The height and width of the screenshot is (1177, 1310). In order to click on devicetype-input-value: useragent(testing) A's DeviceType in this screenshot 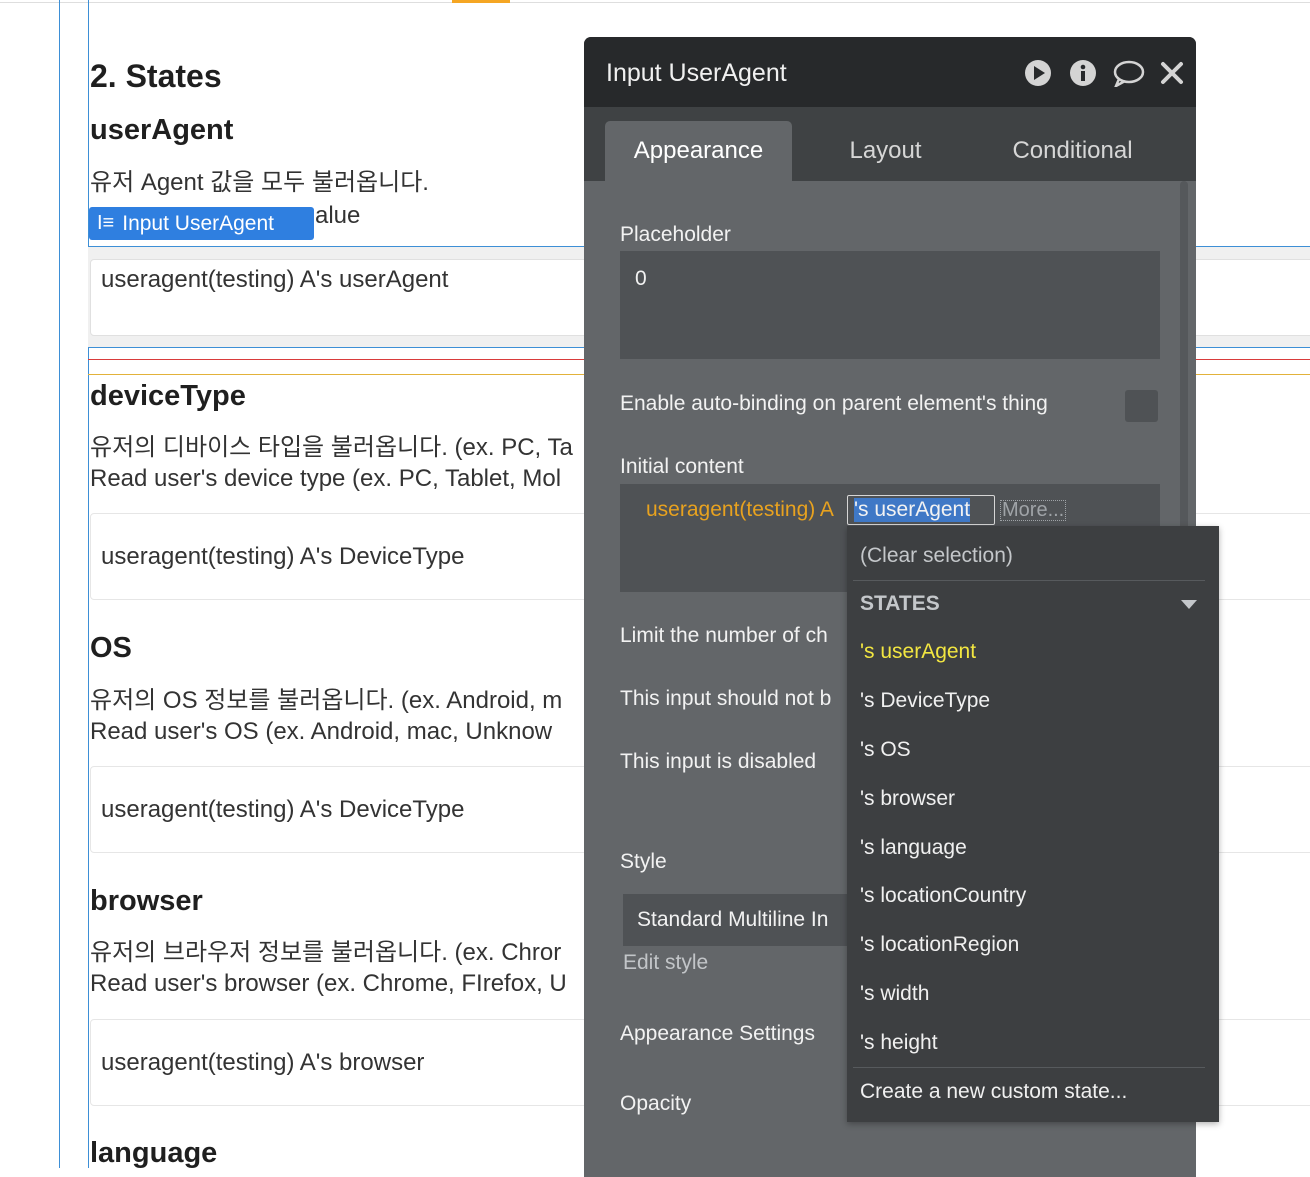, I will do `click(283, 556)`.